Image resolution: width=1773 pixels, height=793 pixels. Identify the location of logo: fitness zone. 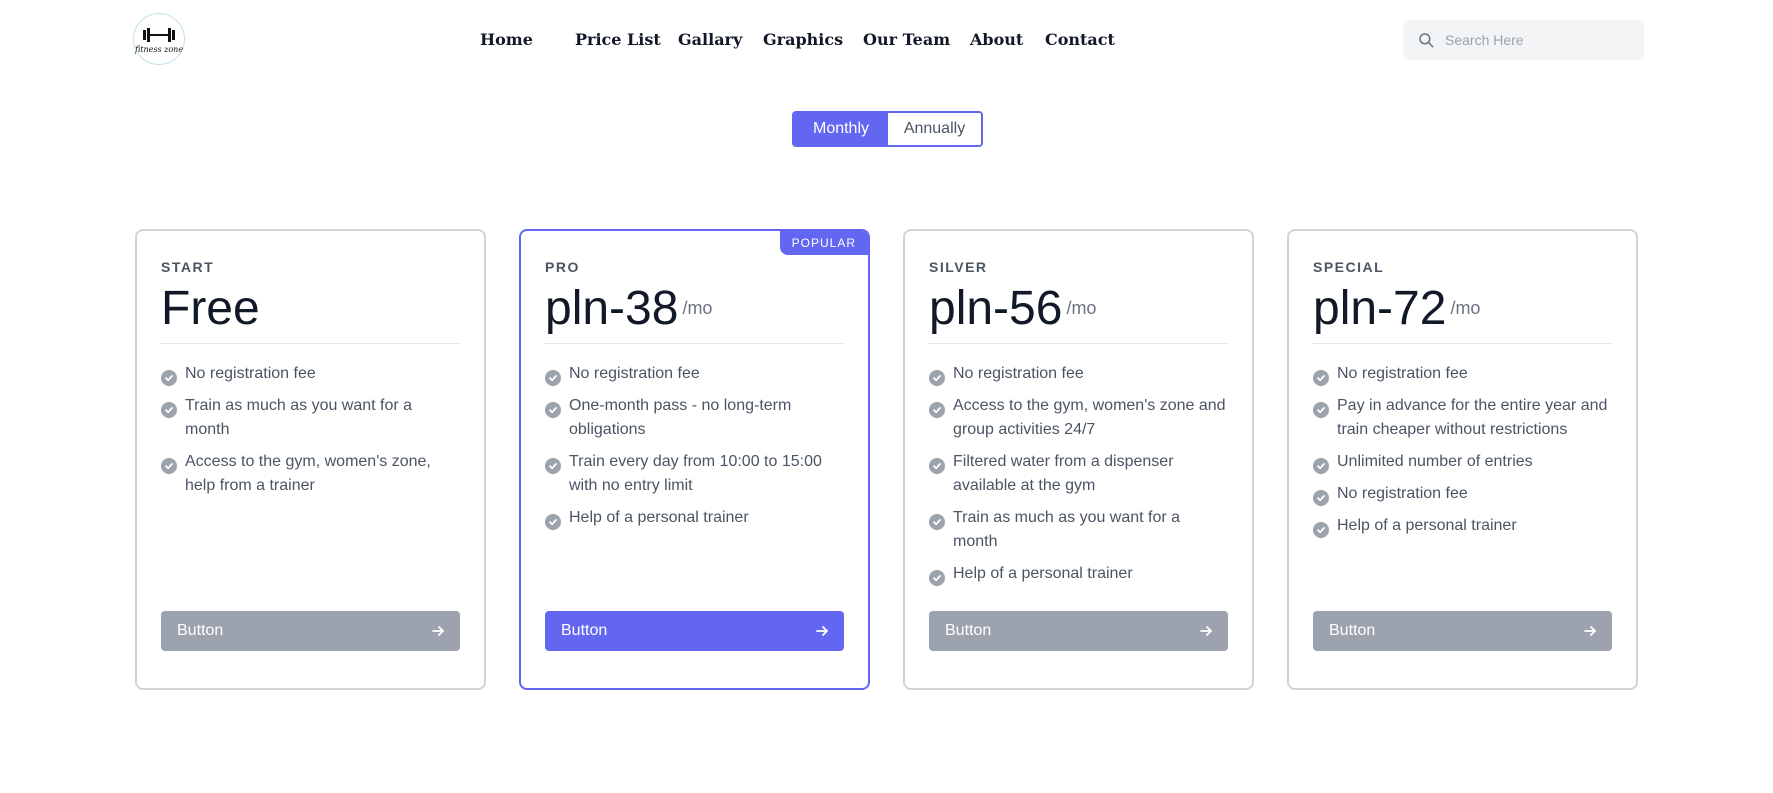
(159, 39).